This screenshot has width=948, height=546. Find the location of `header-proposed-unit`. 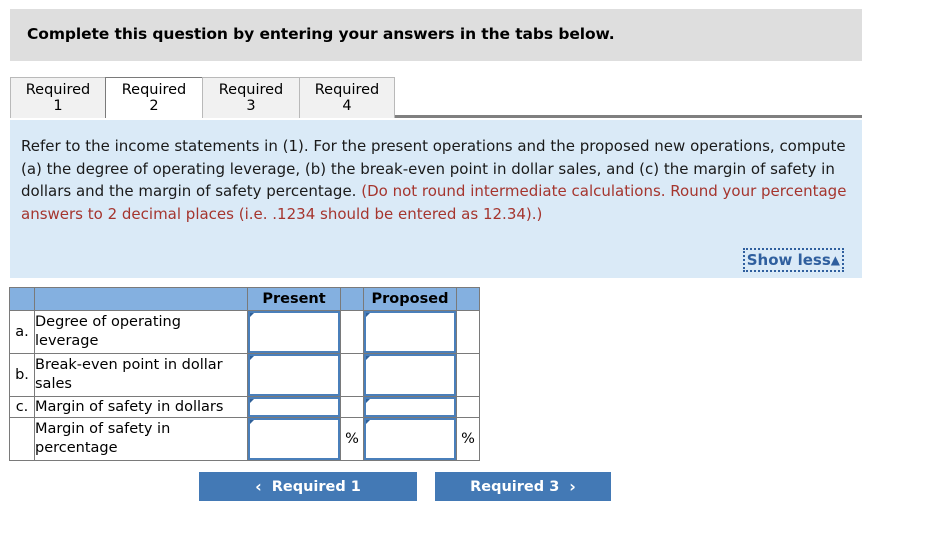

header-proposed-unit is located at coordinates (468, 299).